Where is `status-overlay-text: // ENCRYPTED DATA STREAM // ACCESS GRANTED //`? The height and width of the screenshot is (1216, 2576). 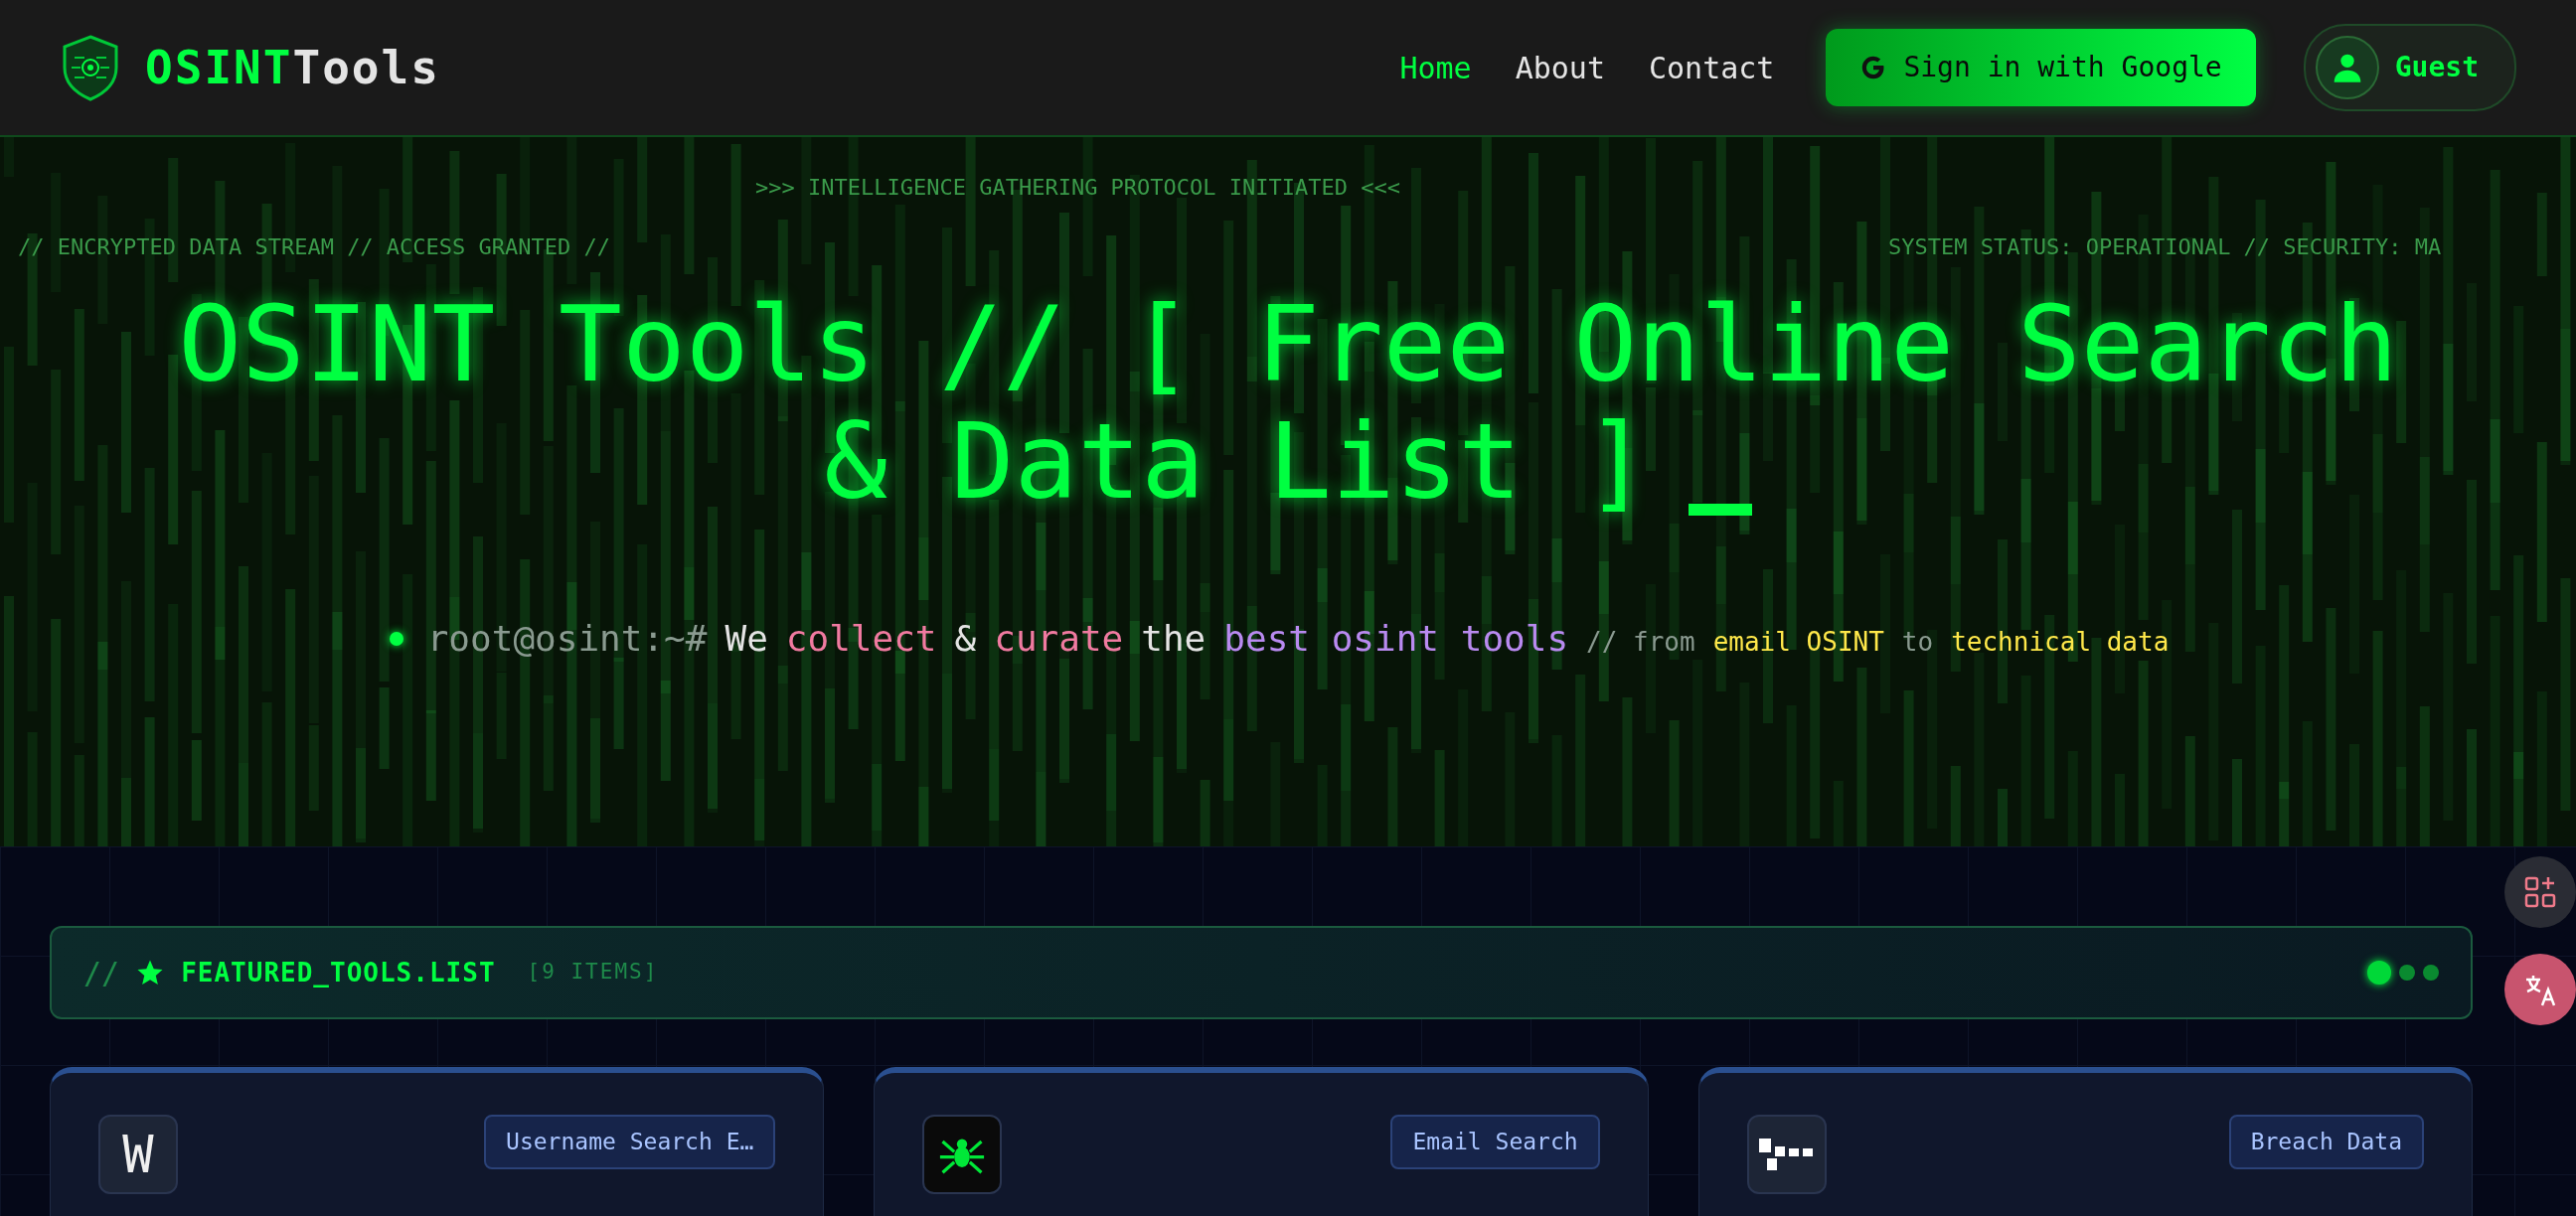
status-overlay-text: // ENCRYPTED DATA STREAM // ACCESS GRANTED // is located at coordinates (314, 247).